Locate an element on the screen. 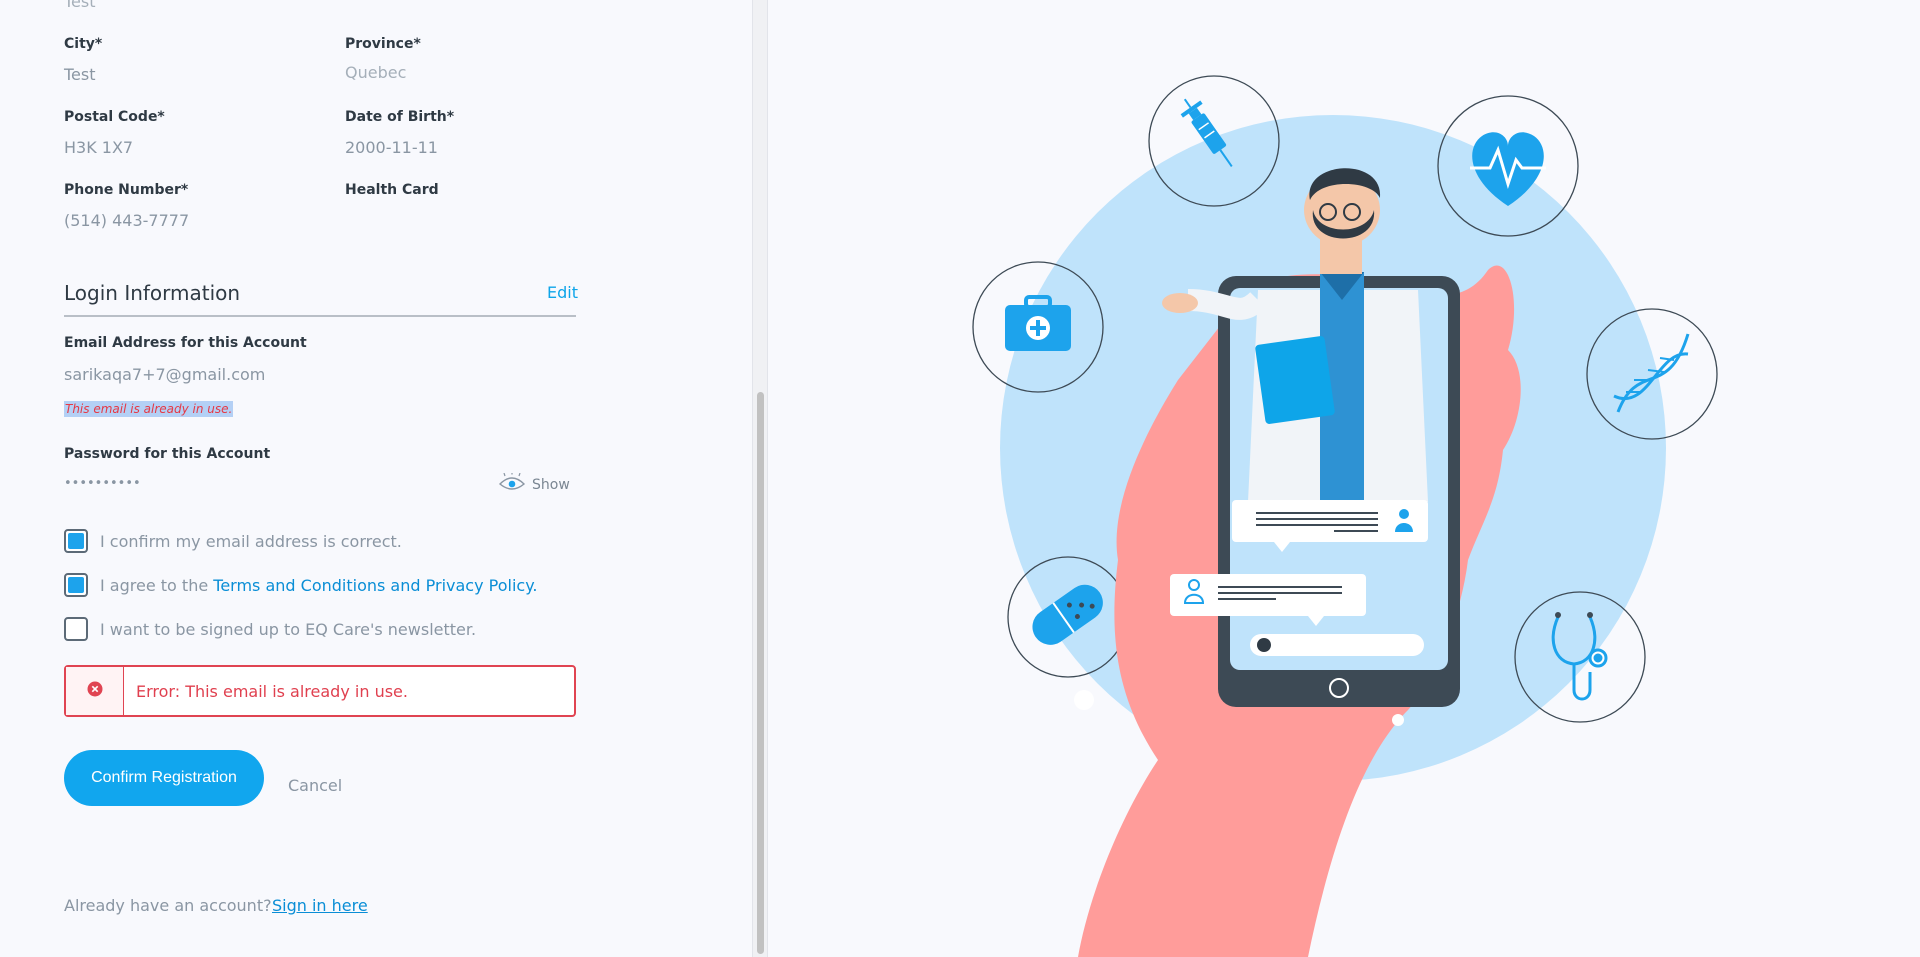  password-label: Password for this Account is located at coordinates (167, 454).